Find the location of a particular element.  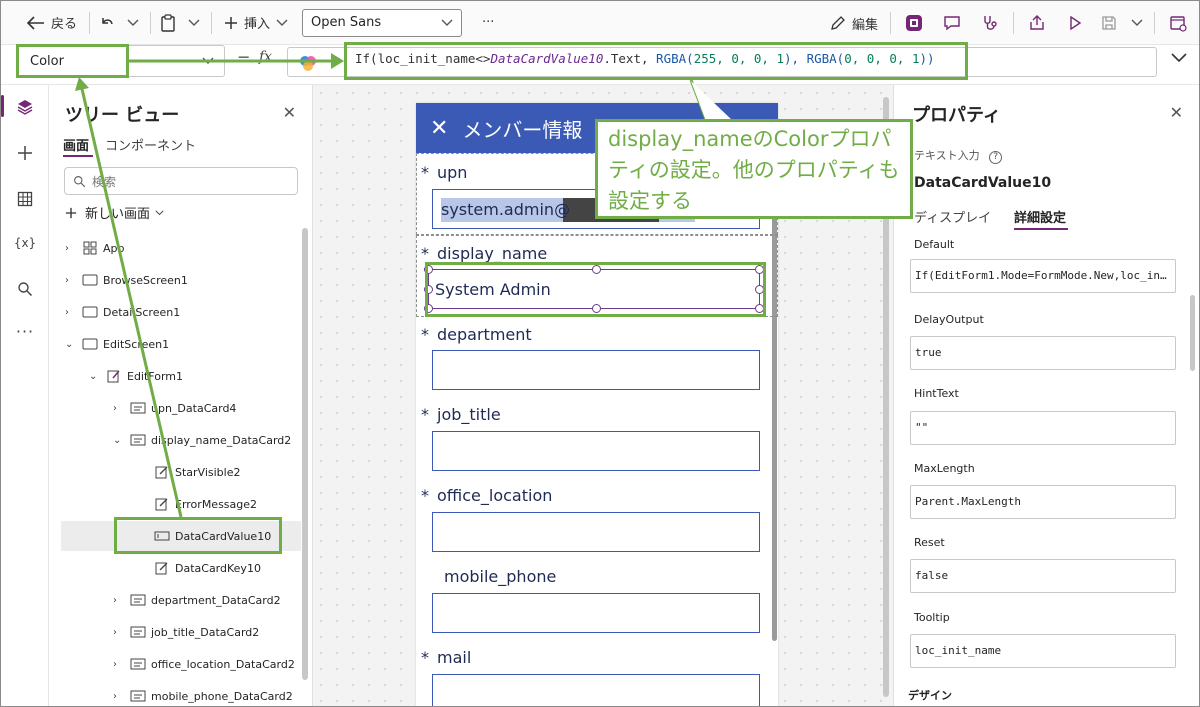

datacard-icon is located at coordinates (138, 664).